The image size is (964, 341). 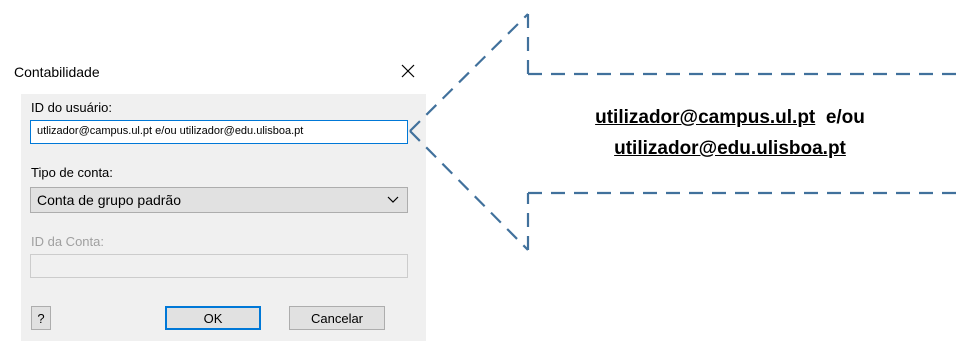 I want to click on callout-line-1: utilizador@campus.ul.pt e/ou, so click(x=730, y=118).